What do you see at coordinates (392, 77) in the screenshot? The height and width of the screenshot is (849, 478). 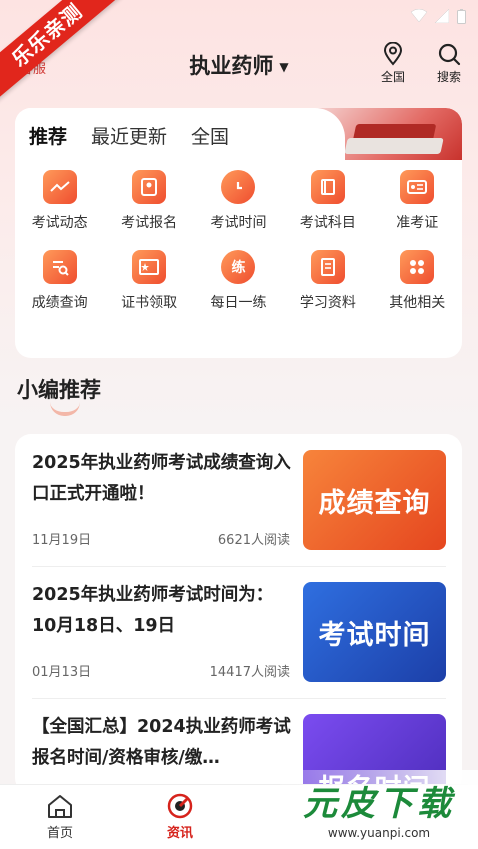 I see `location-label: 全国` at bounding box center [392, 77].